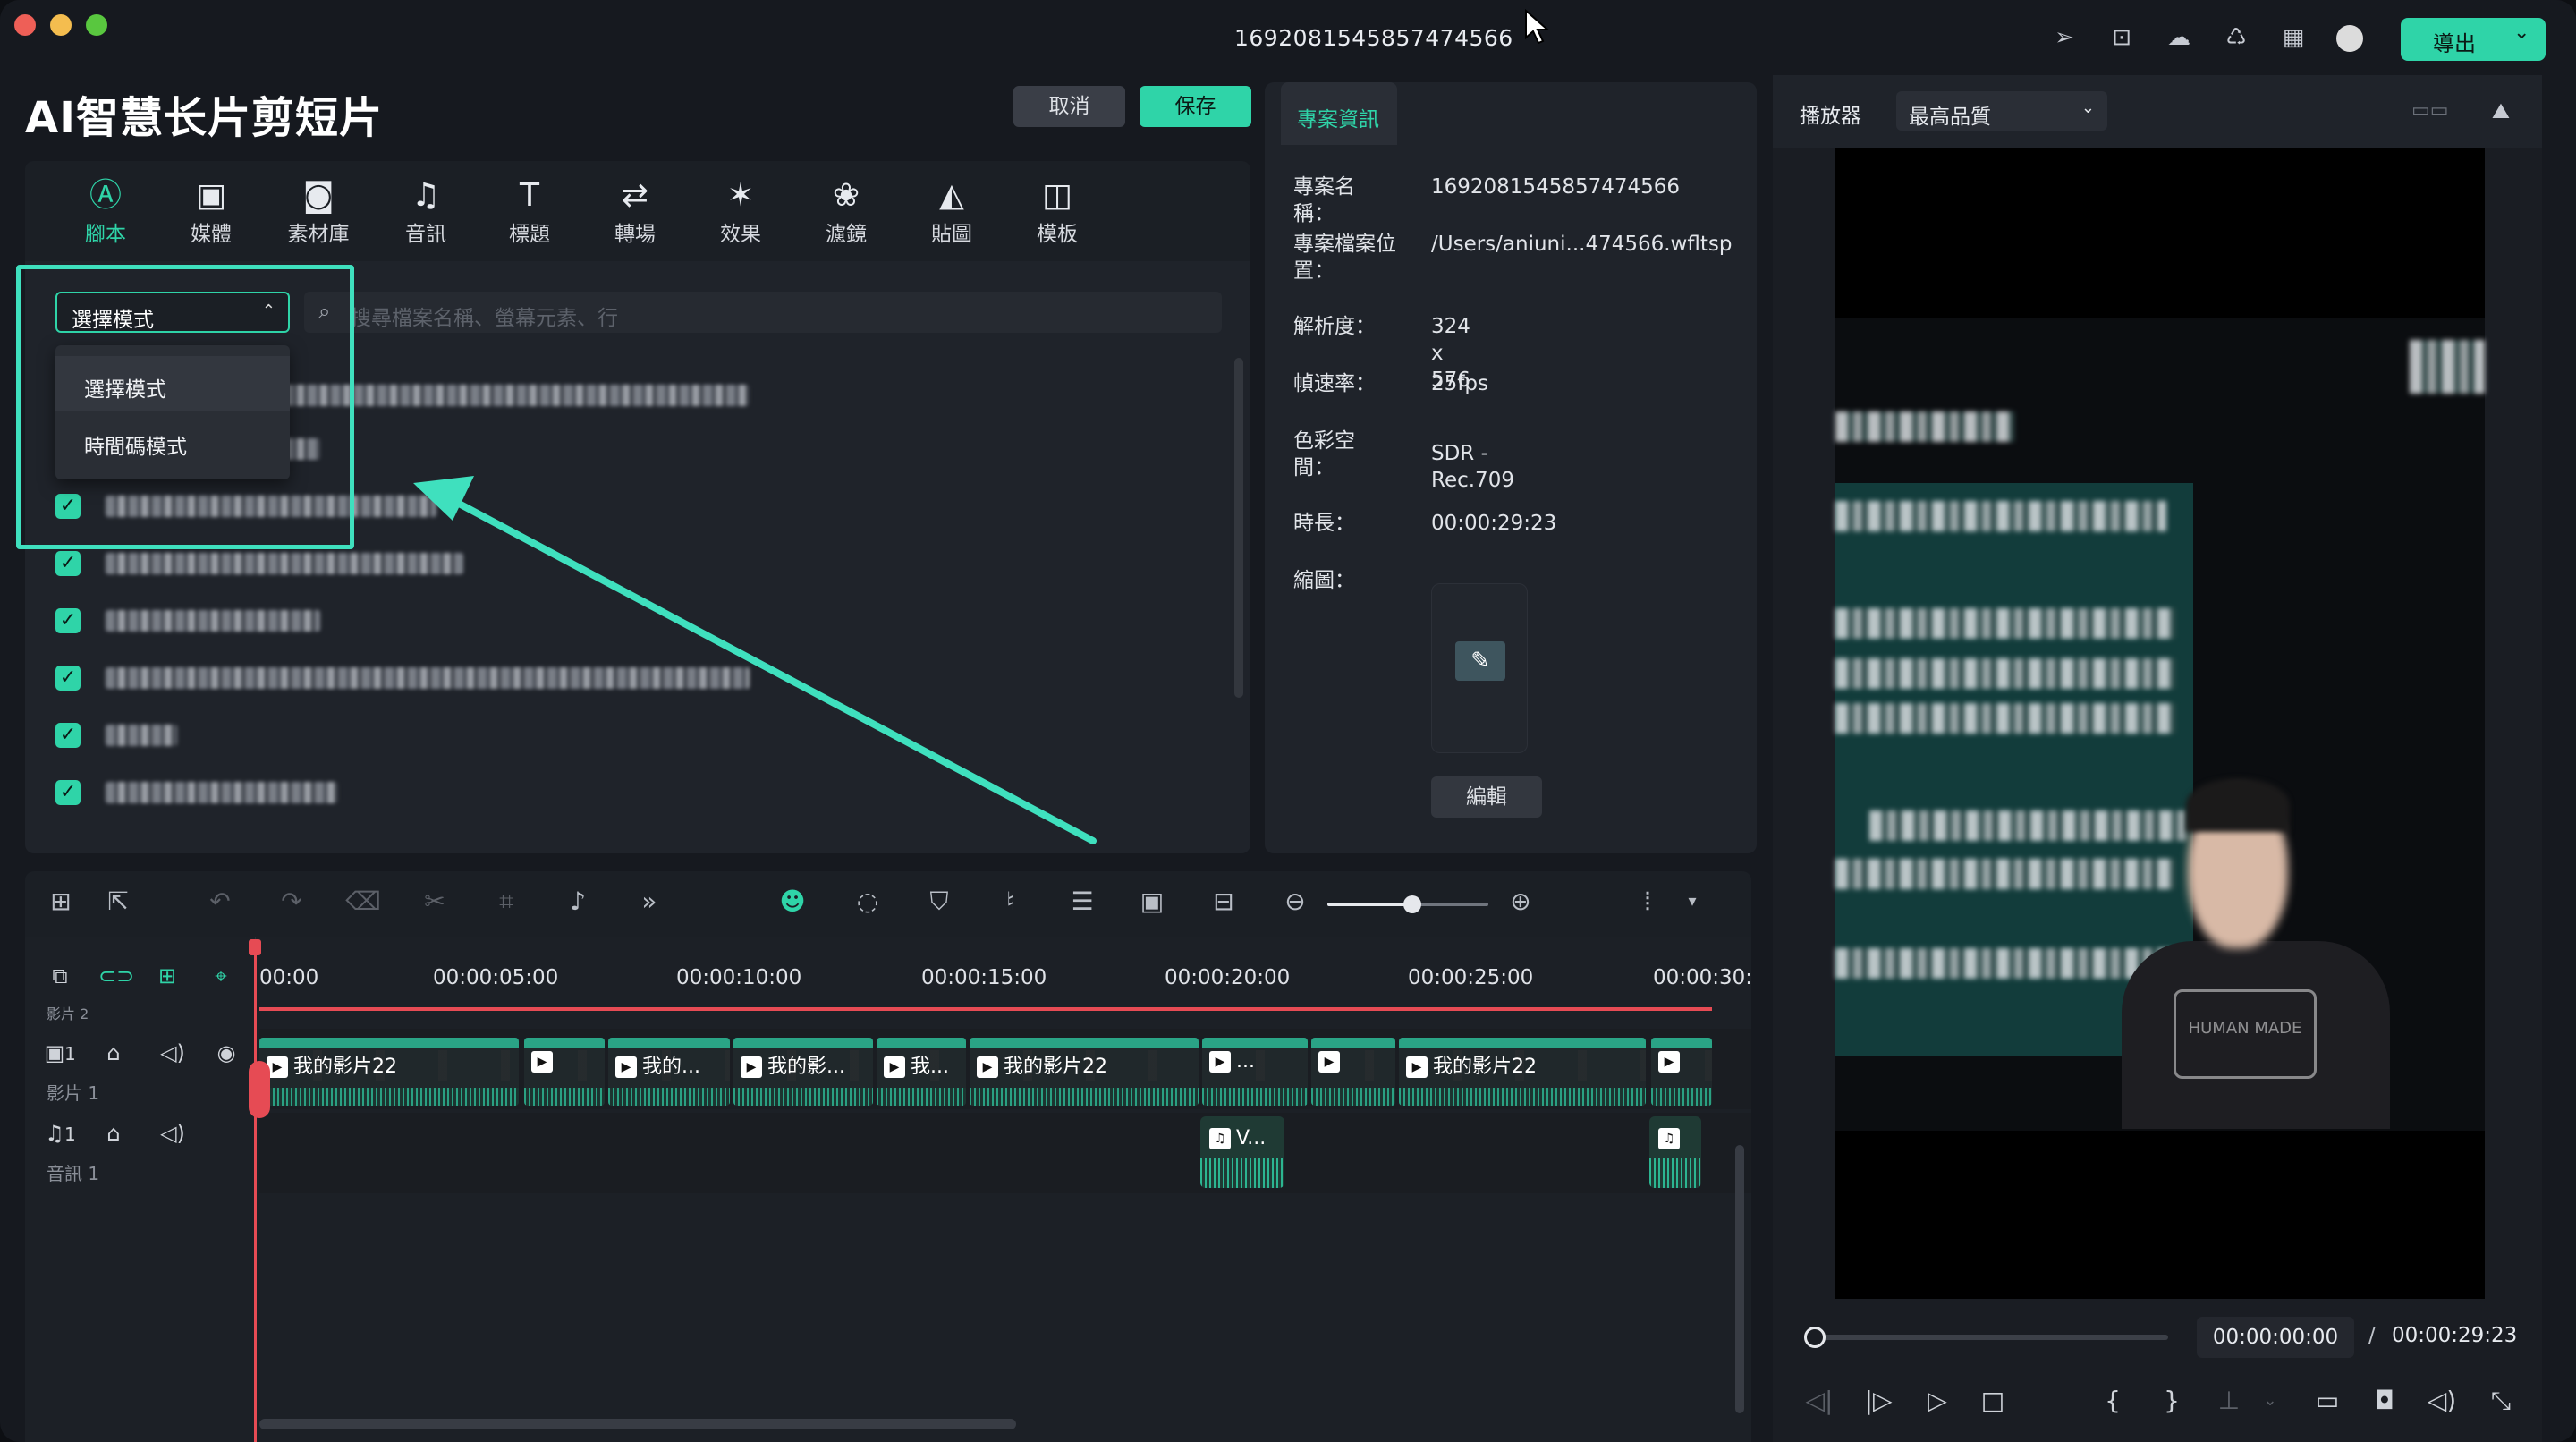 The width and height of the screenshot is (2576, 1442). What do you see at coordinates (755, 660) in the screenshot?
I see `annotation-arrow` at bounding box center [755, 660].